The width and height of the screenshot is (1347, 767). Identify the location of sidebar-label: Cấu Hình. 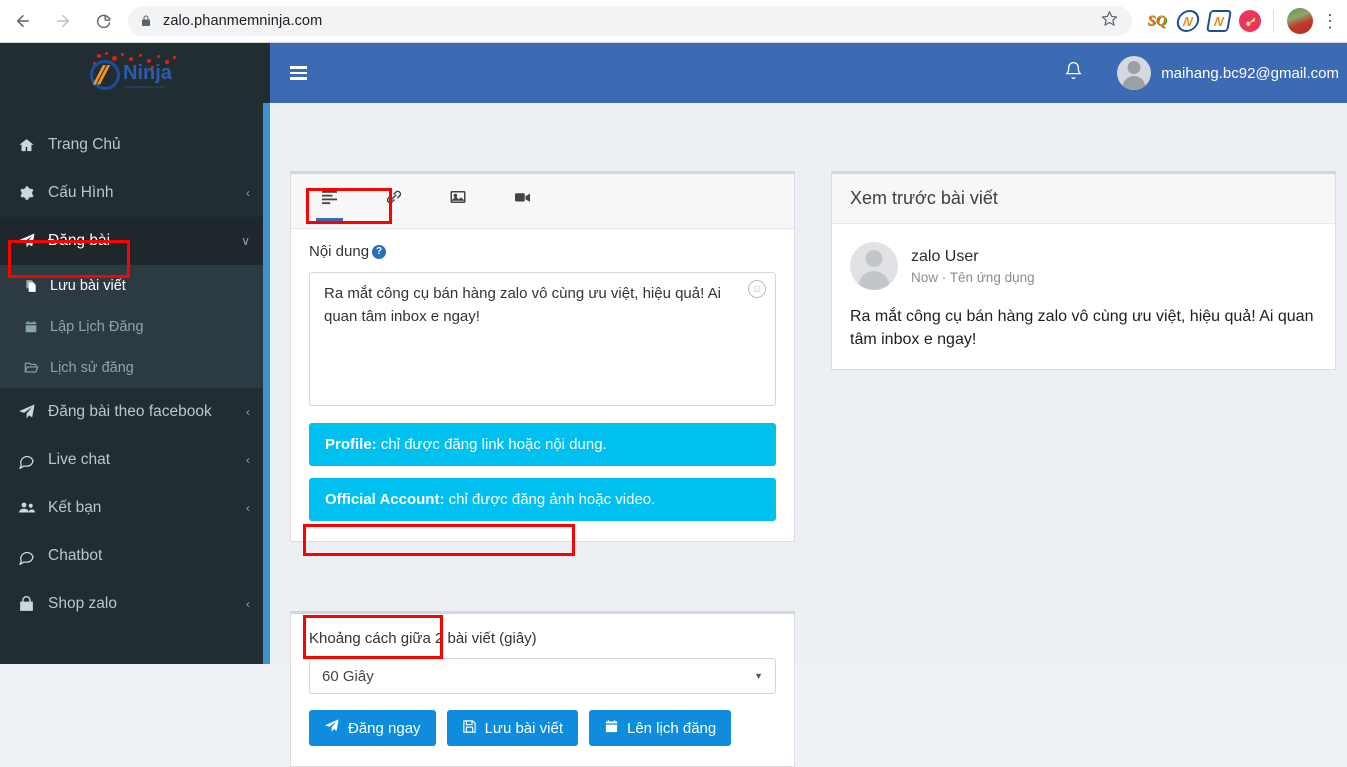
(81, 192).